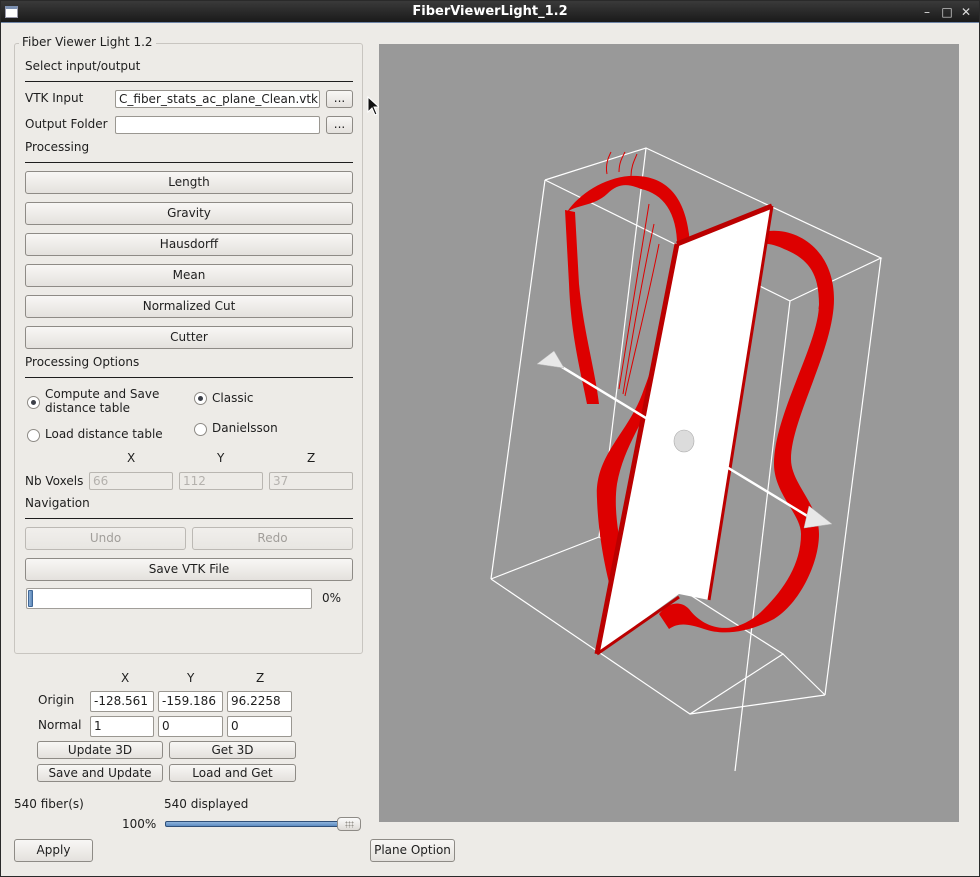 This screenshot has width=980, height=877. Describe the element at coordinates (100, 750) in the screenshot. I see `update-3d-button: Update 3D` at that location.